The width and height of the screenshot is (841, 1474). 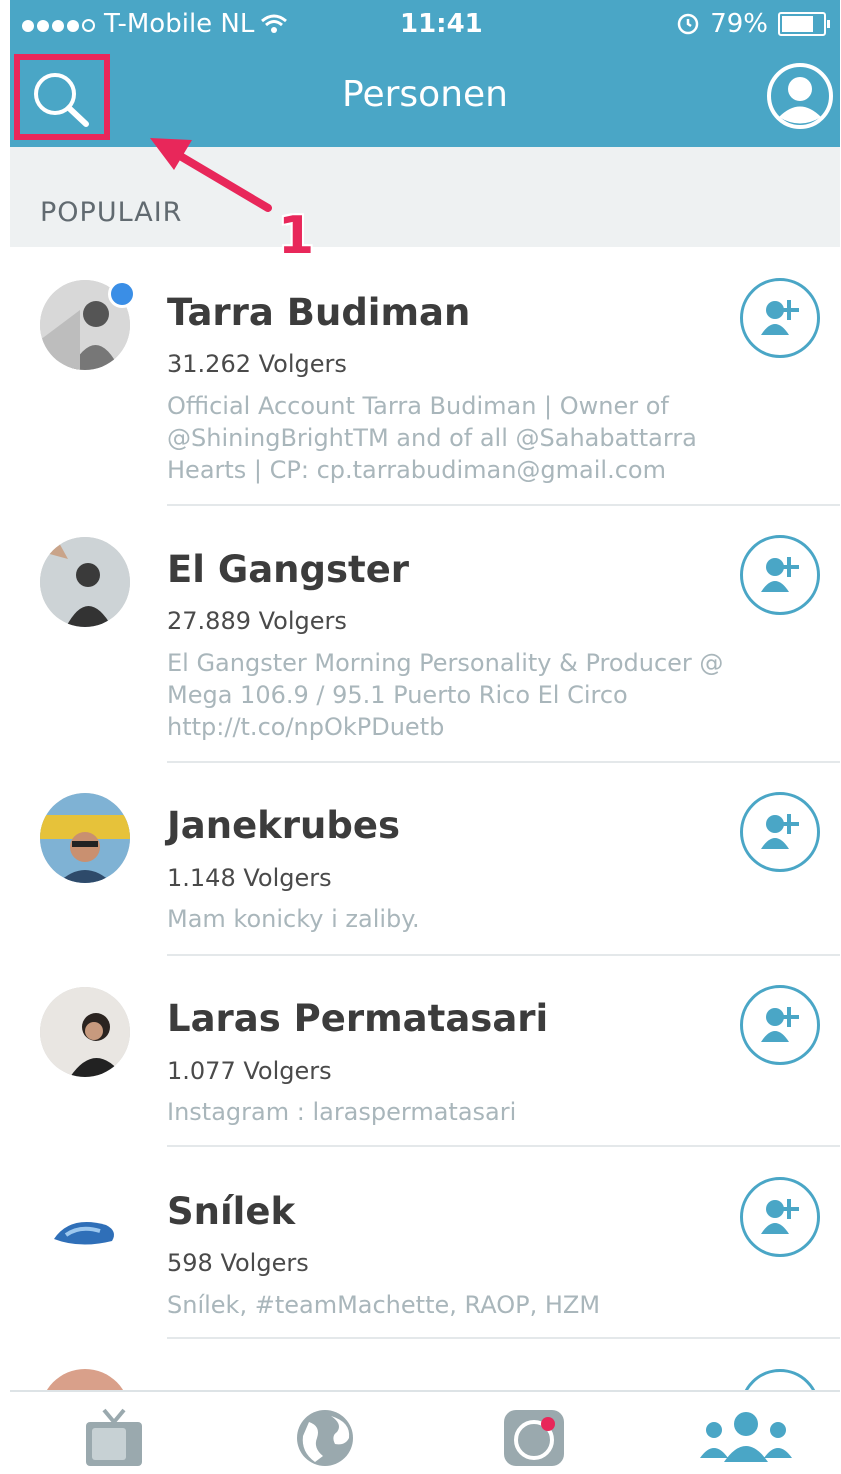 What do you see at coordinates (179, 24) in the screenshot?
I see `carrier-name: T-Mobile NL` at bounding box center [179, 24].